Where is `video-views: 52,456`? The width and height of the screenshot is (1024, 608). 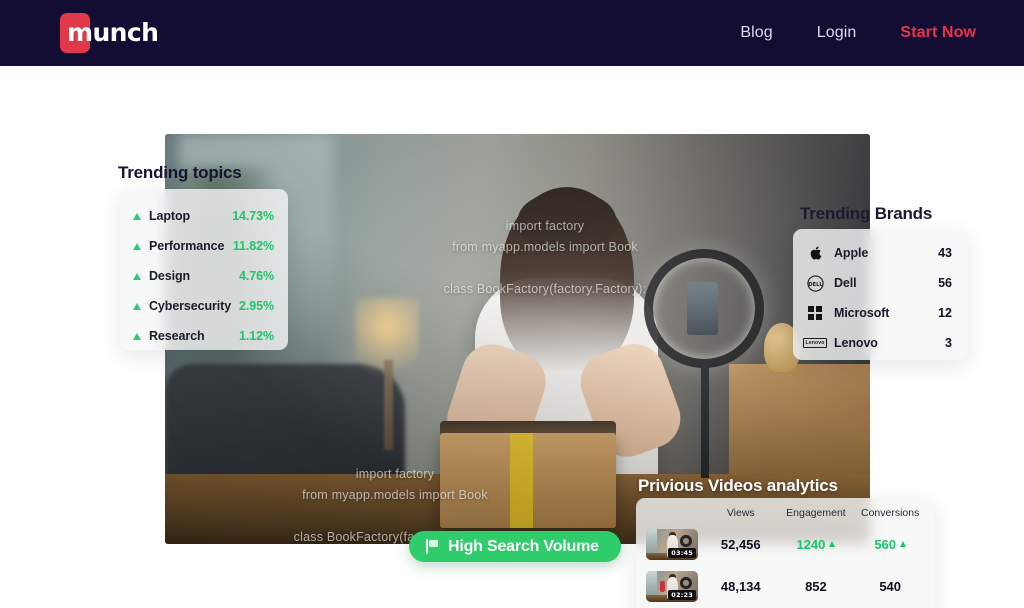
video-views: 52,456 is located at coordinates (740, 544).